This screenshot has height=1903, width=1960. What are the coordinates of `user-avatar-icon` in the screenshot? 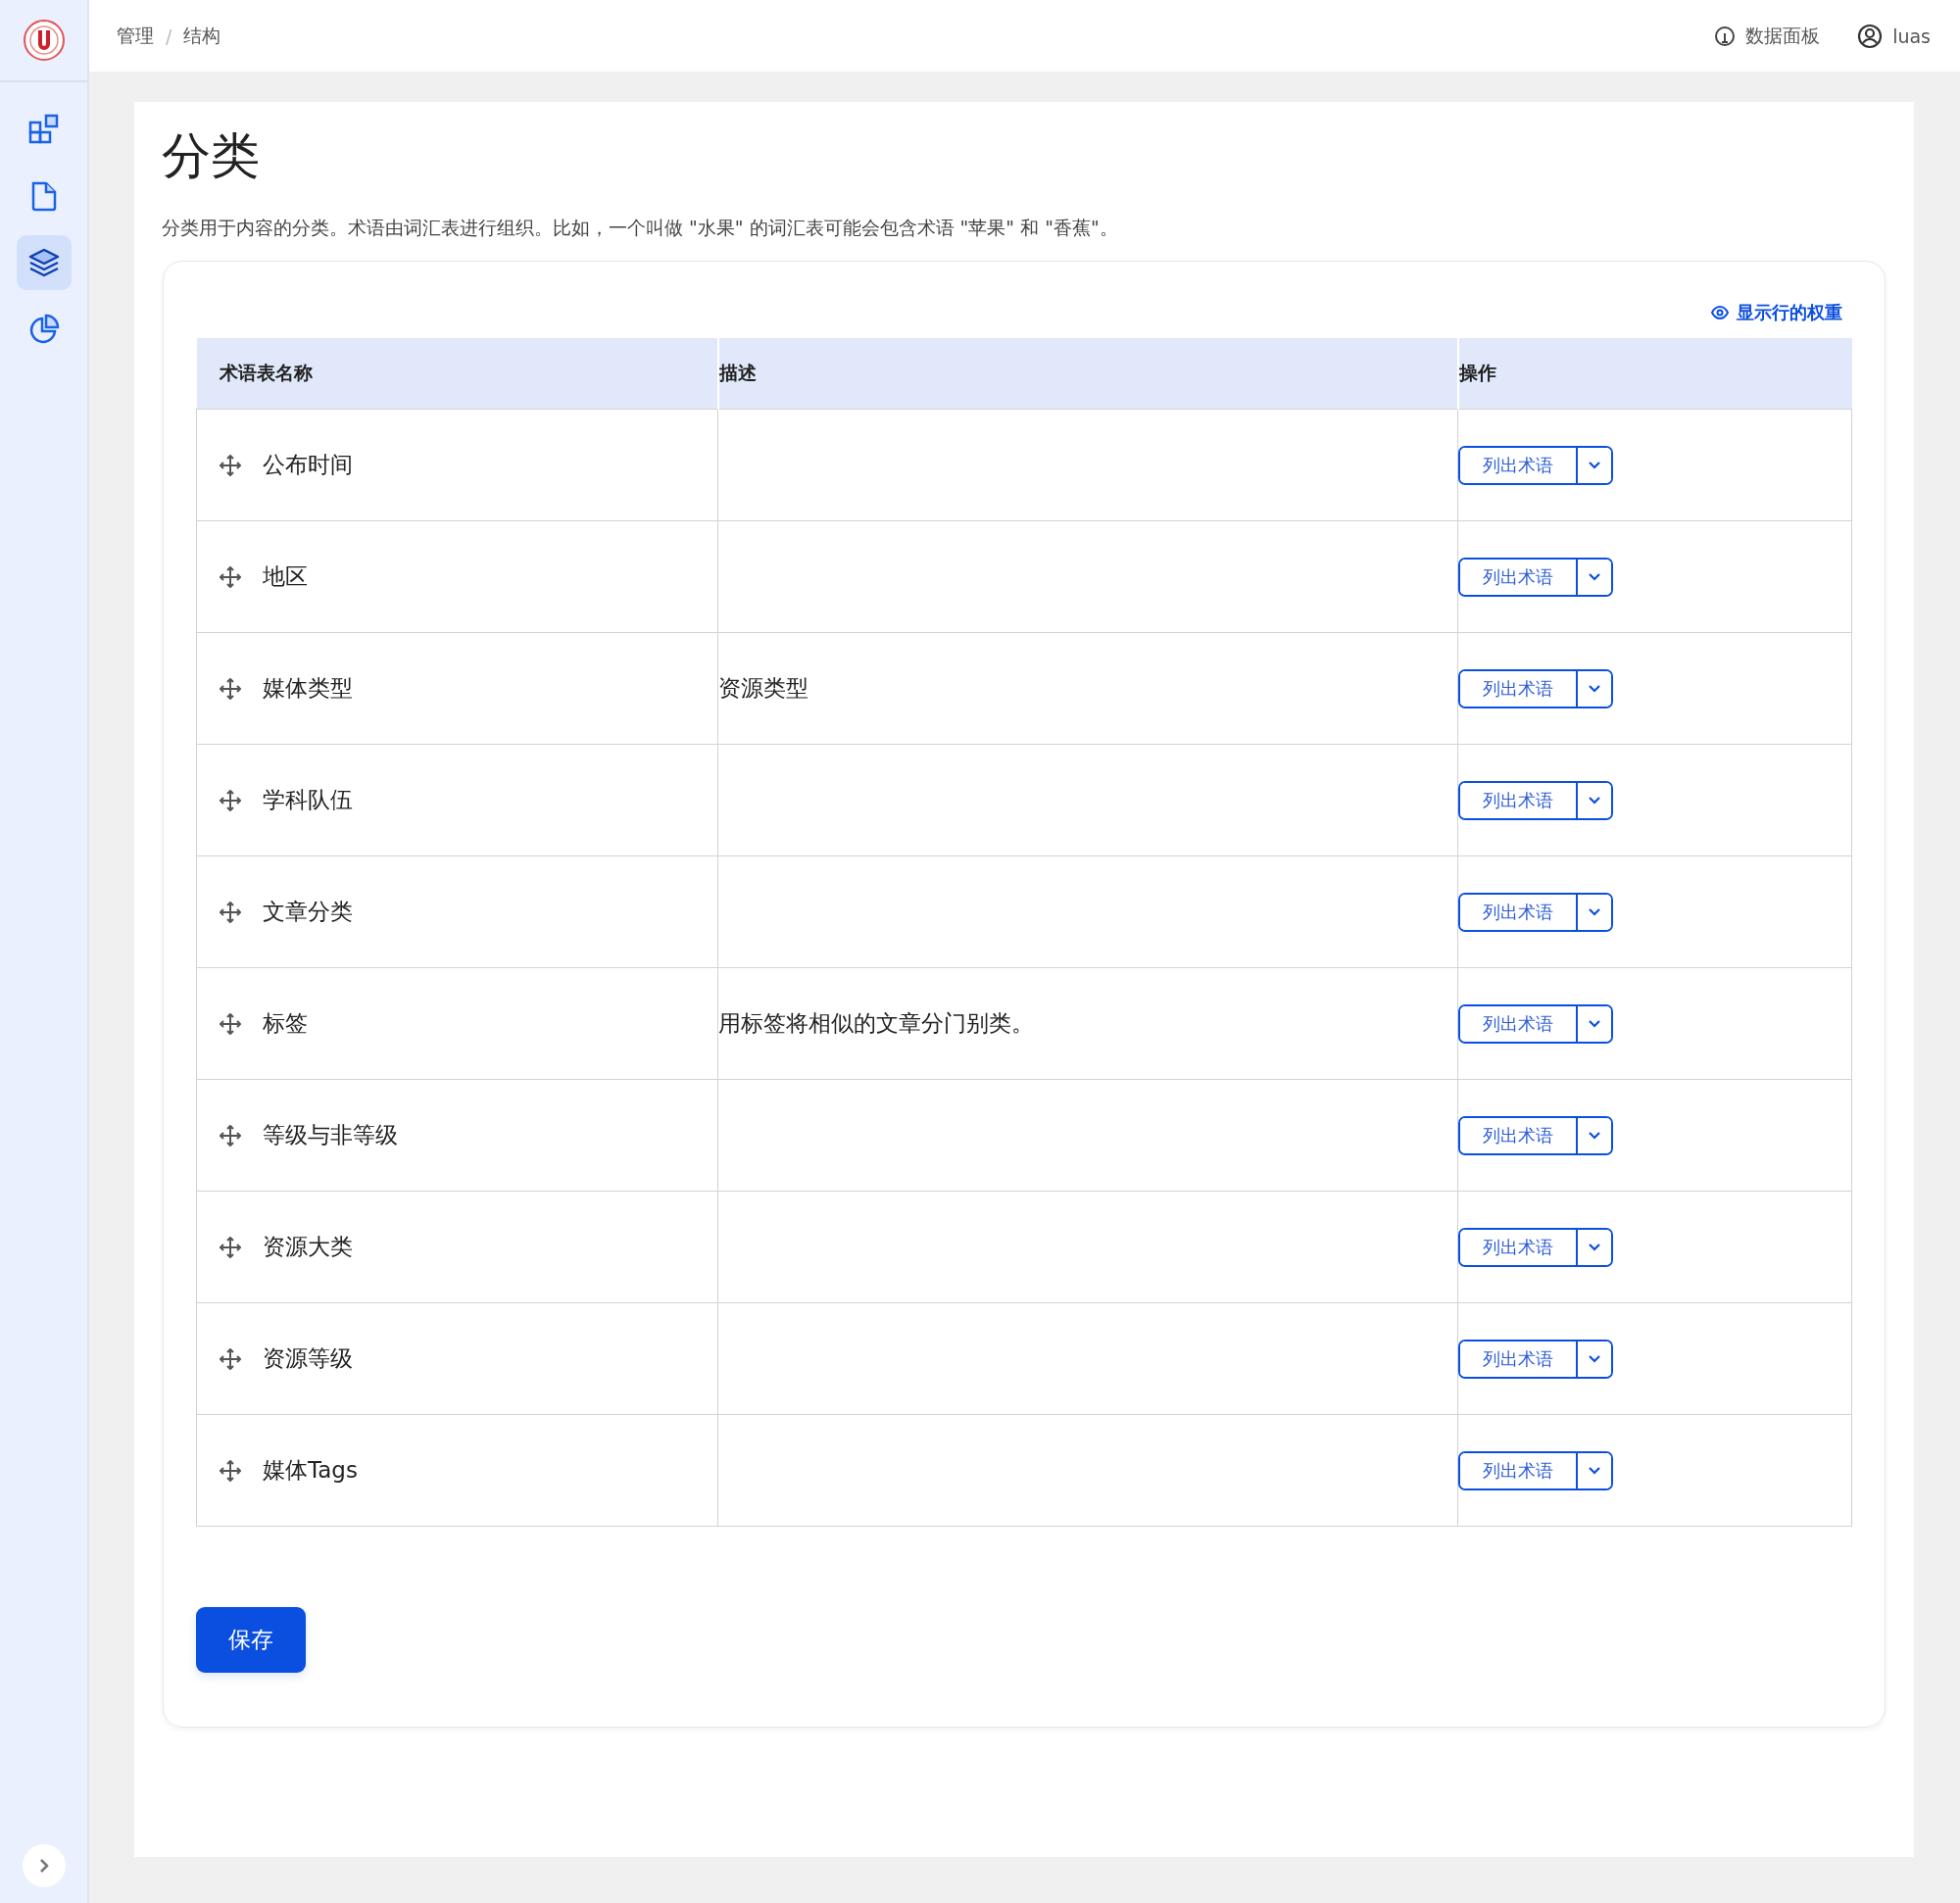 It's located at (1870, 36).